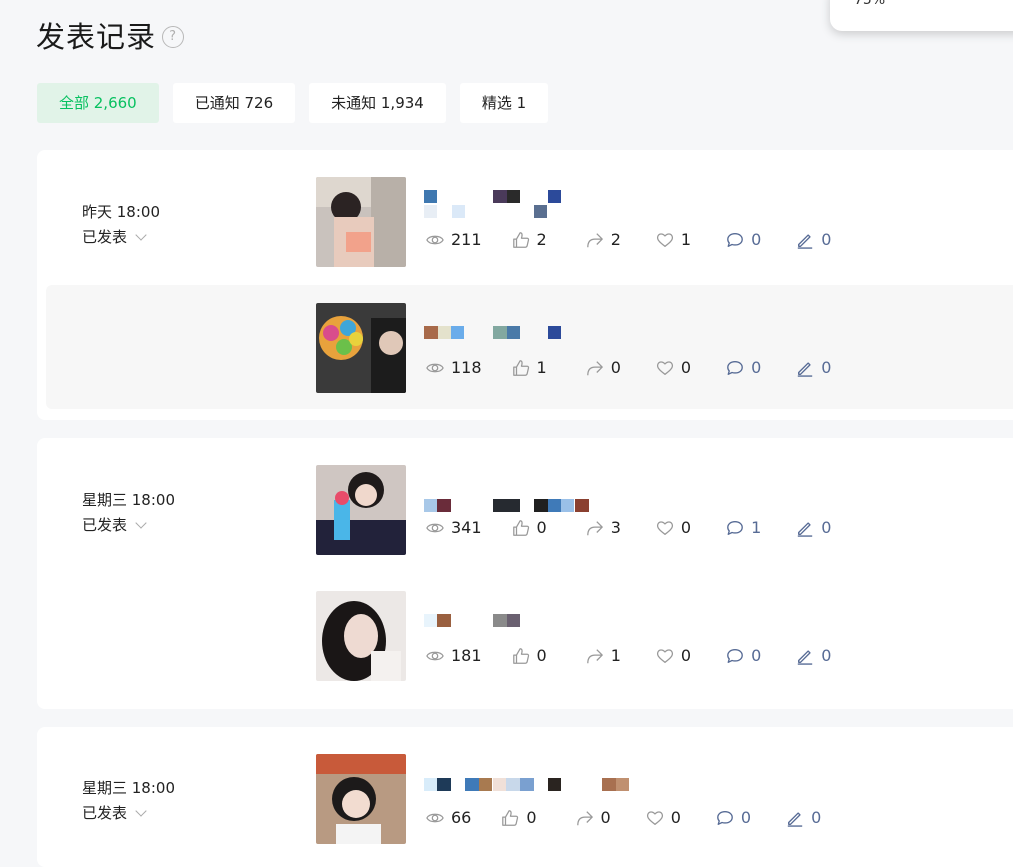 This screenshot has height=867, width=1013. What do you see at coordinates (504, 103) in the screenshot?
I see `tab-featured: 精选 1` at bounding box center [504, 103].